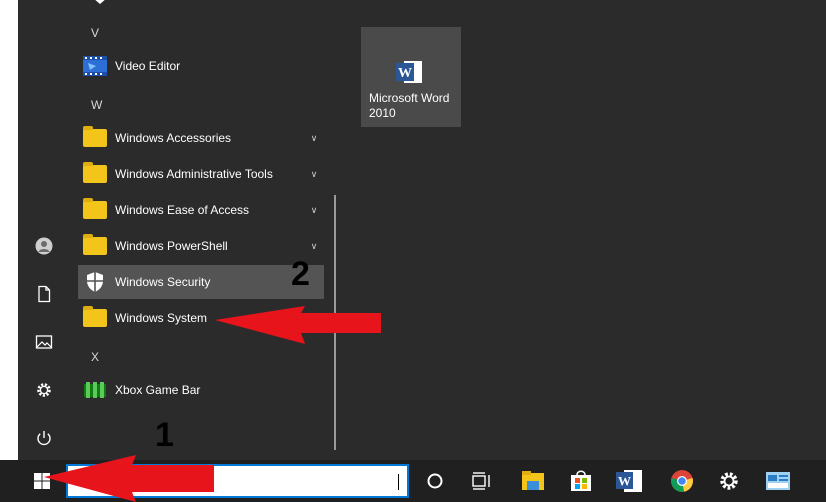 This screenshot has height=502, width=826. I want to click on app-label: Windows System, so click(161, 318).